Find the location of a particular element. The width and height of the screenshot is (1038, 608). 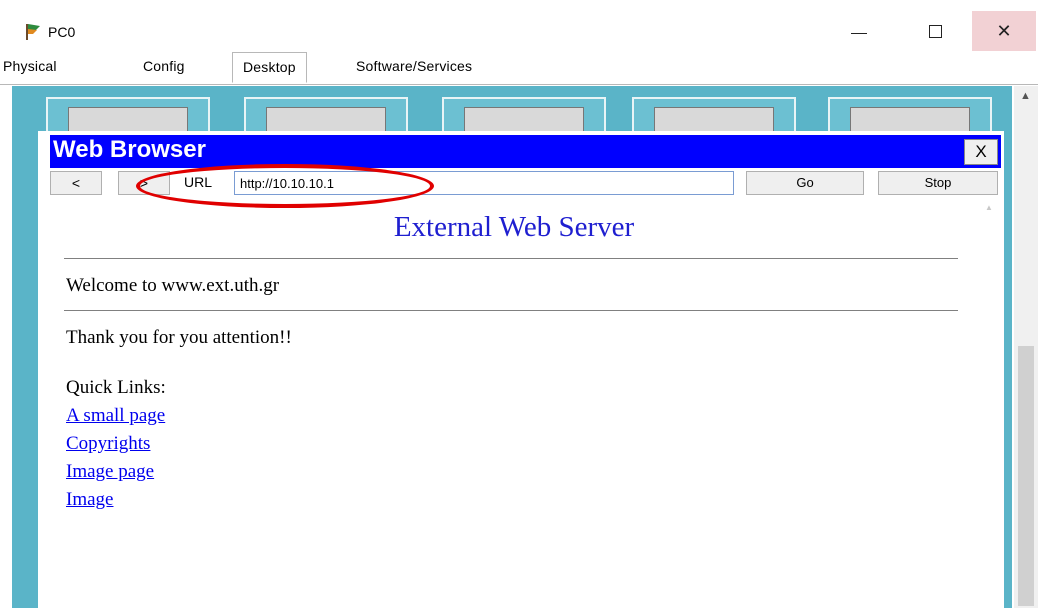

close-window-button: ✕ is located at coordinates (1004, 31).